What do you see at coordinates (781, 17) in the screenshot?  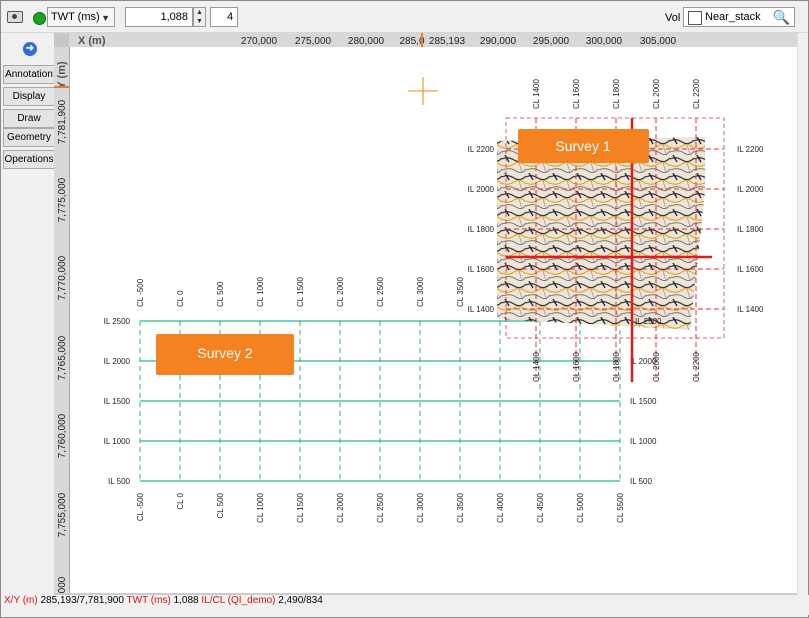 I see `search-icon: 🔍` at bounding box center [781, 17].